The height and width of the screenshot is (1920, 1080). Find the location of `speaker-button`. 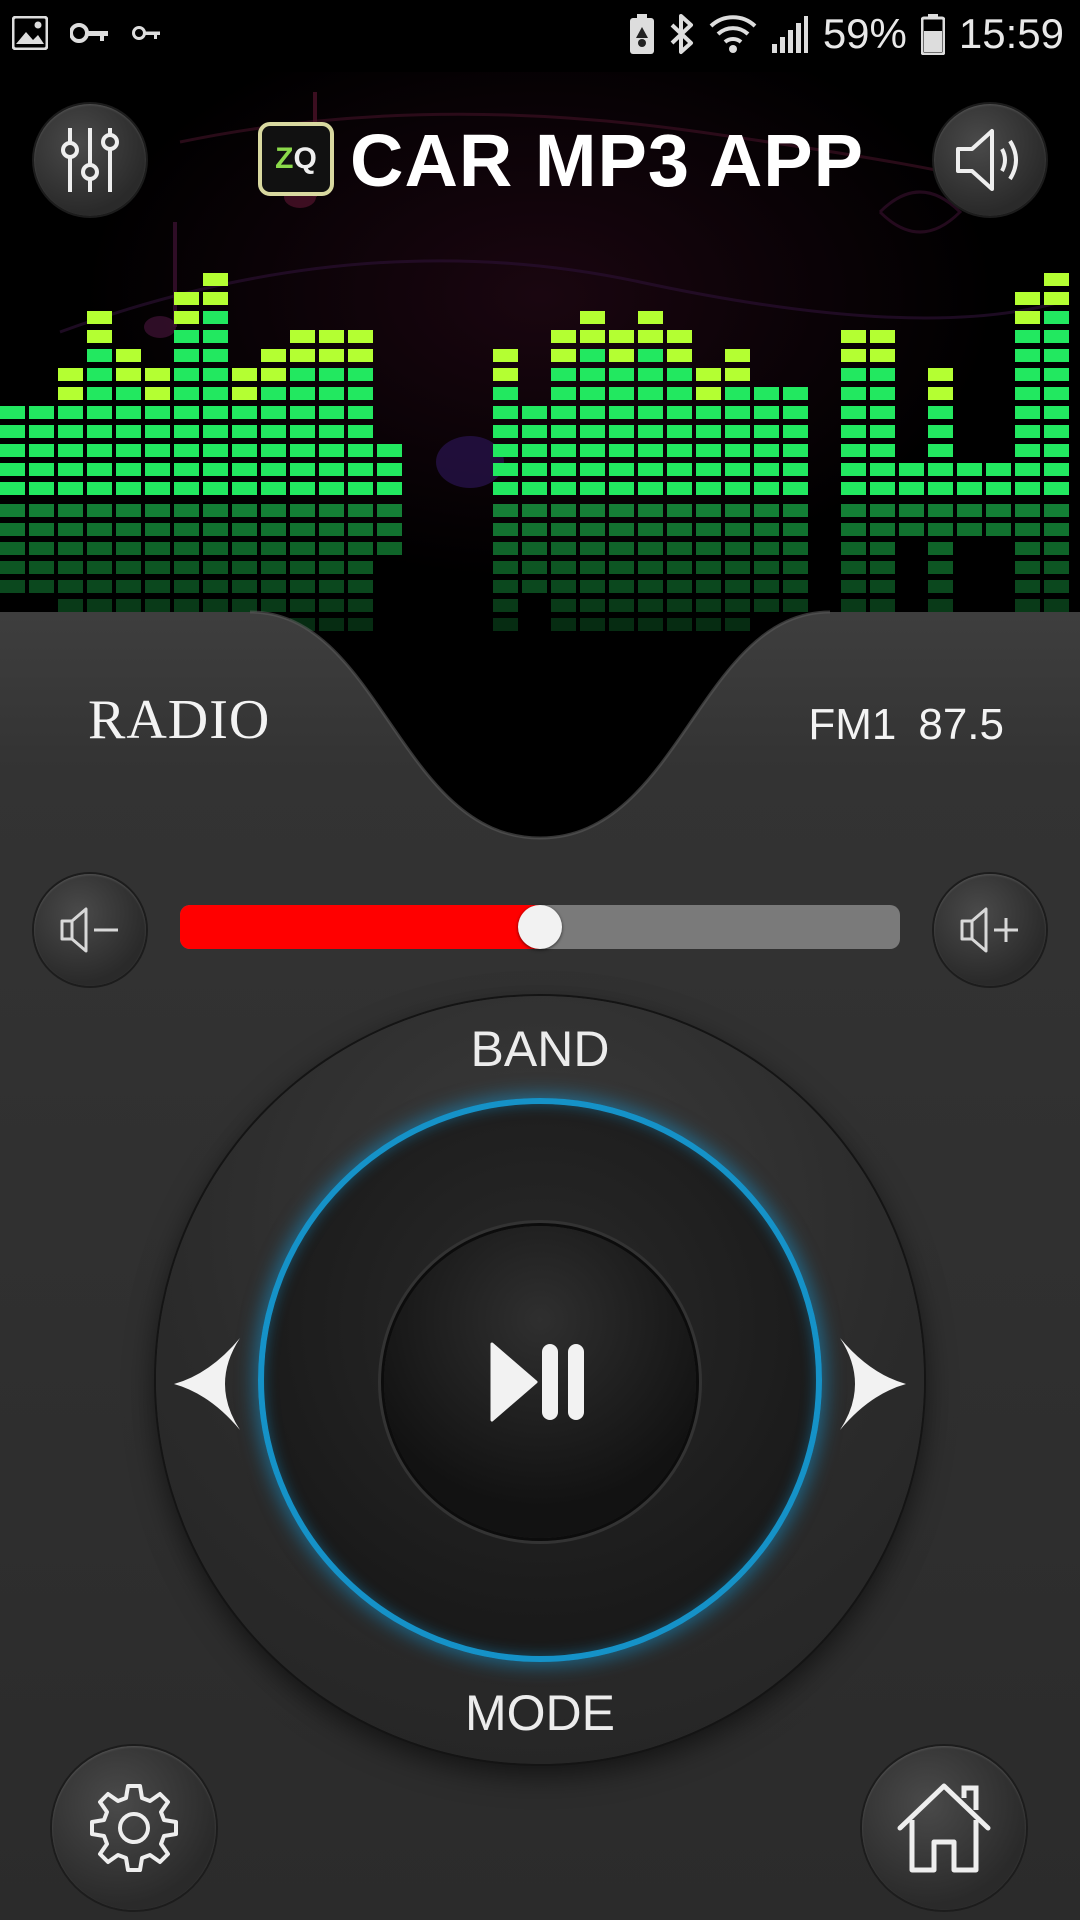

speaker-button is located at coordinates (990, 160).